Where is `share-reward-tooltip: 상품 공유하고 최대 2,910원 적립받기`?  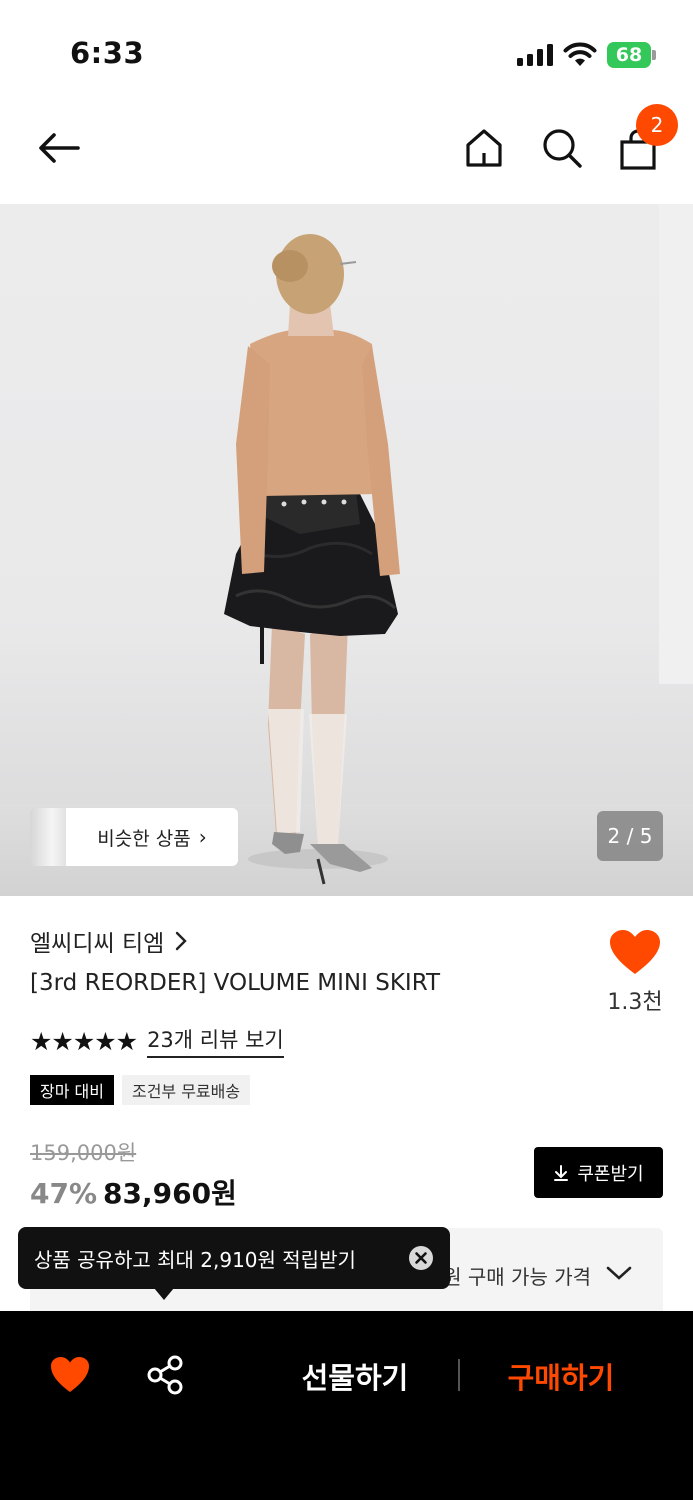 share-reward-tooltip: 상품 공유하고 최대 2,910원 적립받기 is located at coordinates (234, 1258).